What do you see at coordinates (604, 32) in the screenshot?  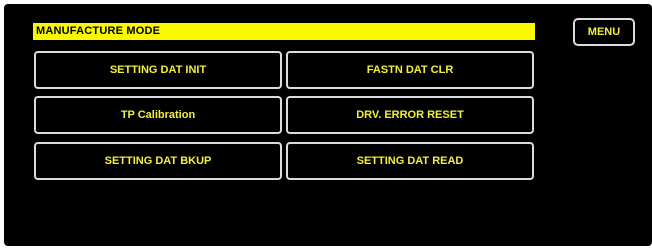 I see `menu-button: MENU` at bounding box center [604, 32].